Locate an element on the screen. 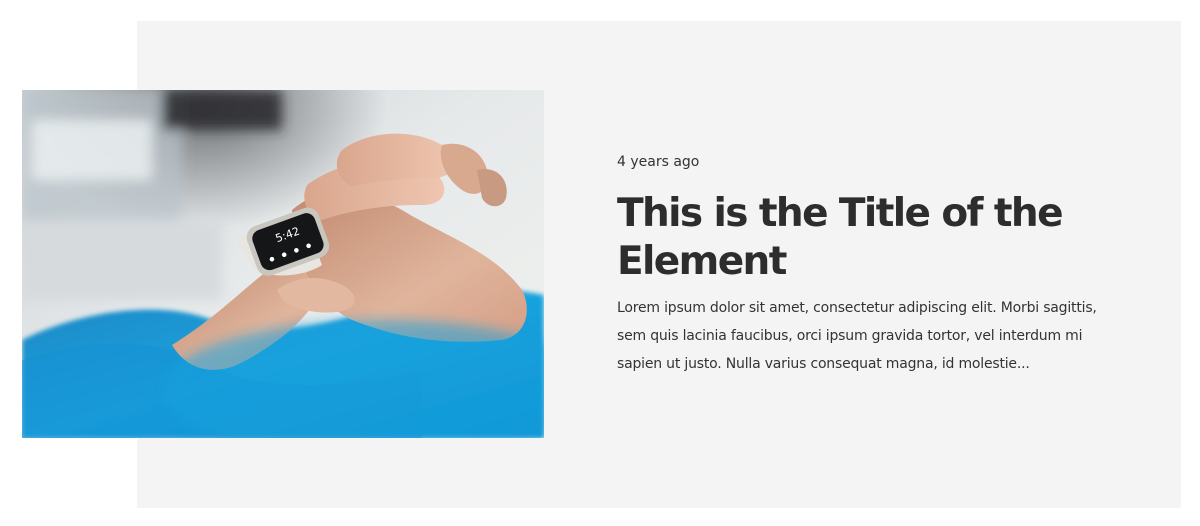 The width and height of the screenshot is (1200, 526). post-title: This is the Title of the Element is located at coordinates (857, 238).